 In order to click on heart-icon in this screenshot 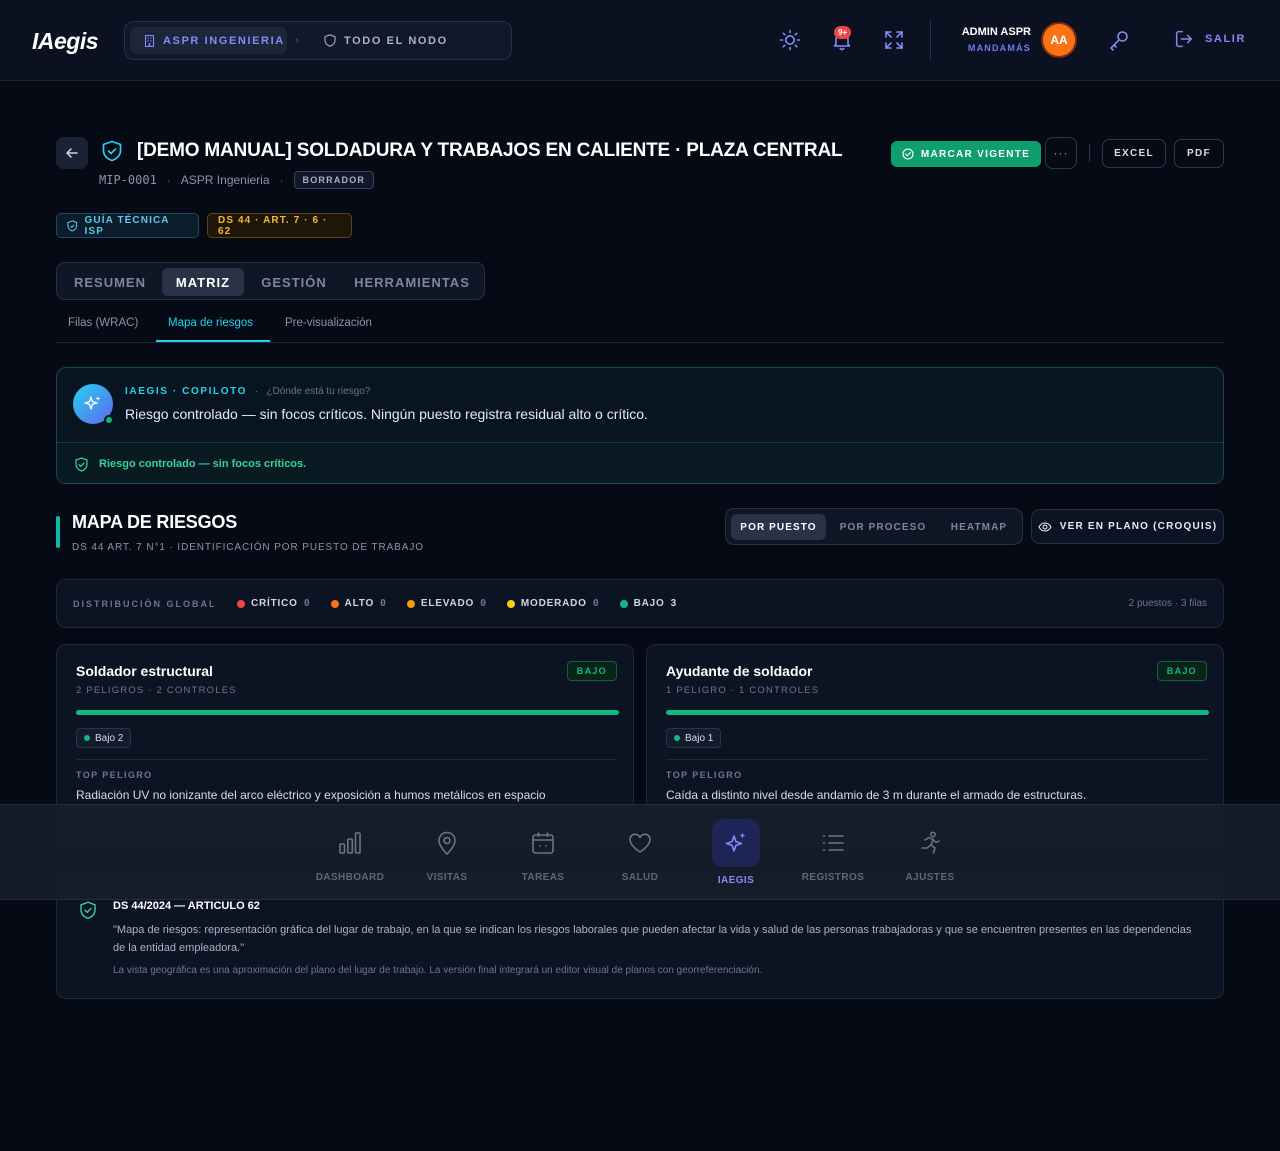, I will do `click(640, 843)`.